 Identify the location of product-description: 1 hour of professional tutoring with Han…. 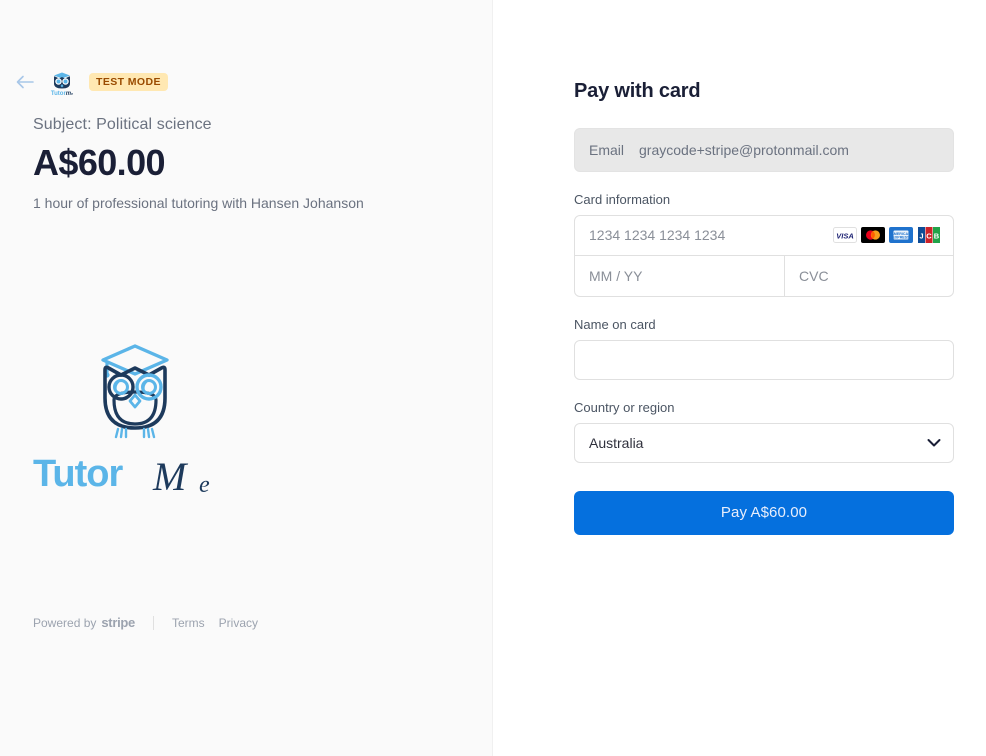
(198, 202).